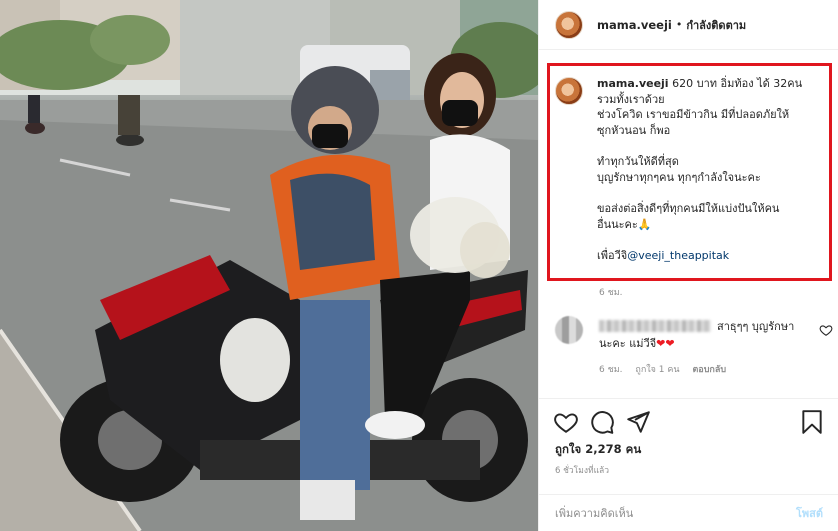 The image size is (838, 531). What do you see at coordinates (611, 370) in the screenshot?
I see `comment-timestamp: 6 ชม.` at bounding box center [611, 370].